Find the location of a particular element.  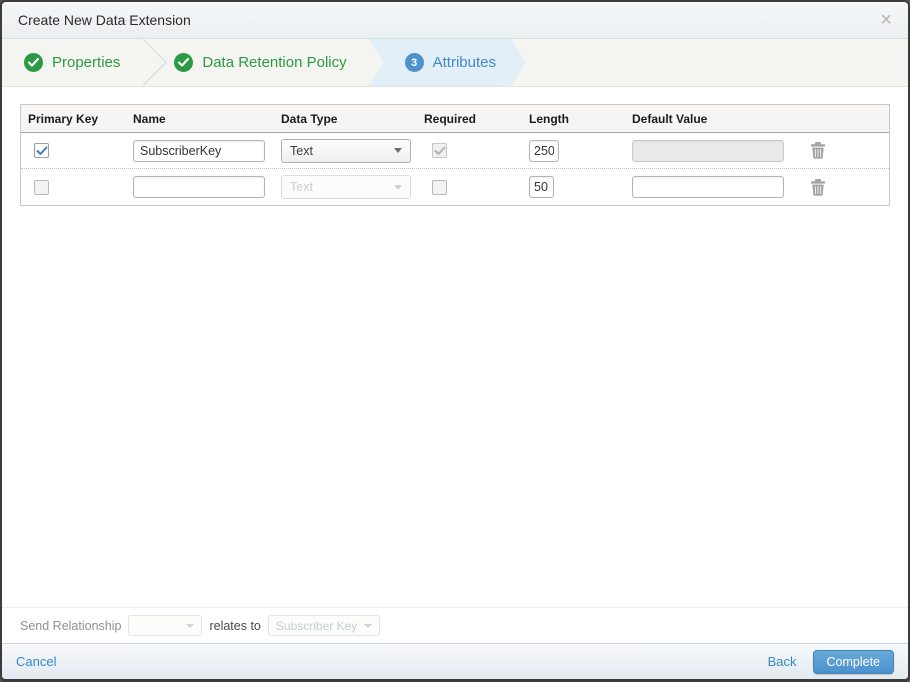

data-type-select: Text is located at coordinates (346, 150).